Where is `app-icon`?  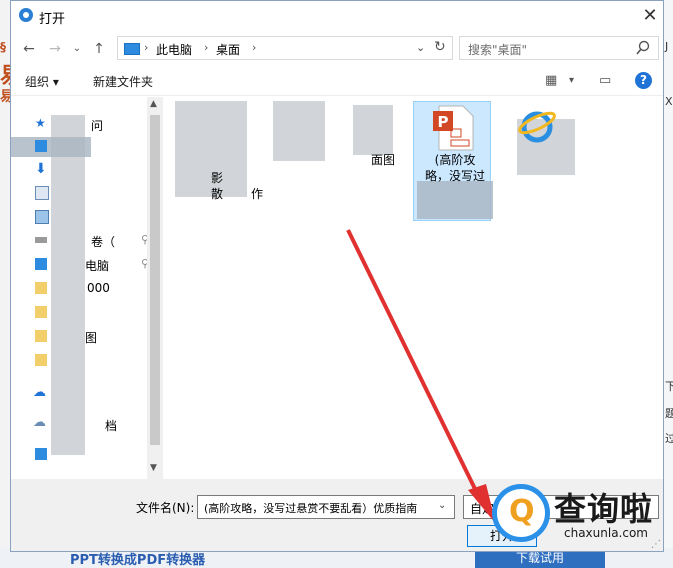
app-icon is located at coordinates (26, 15).